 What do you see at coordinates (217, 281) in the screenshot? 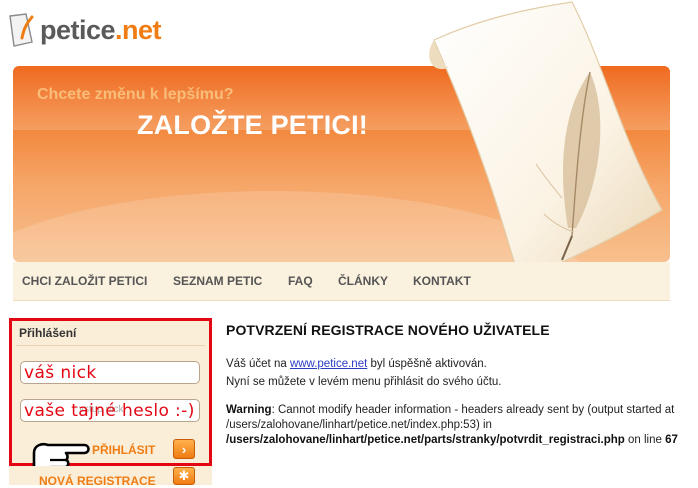
I see `nav-item-petition-list: SEZNAM PETIC` at bounding box center [217, 281].